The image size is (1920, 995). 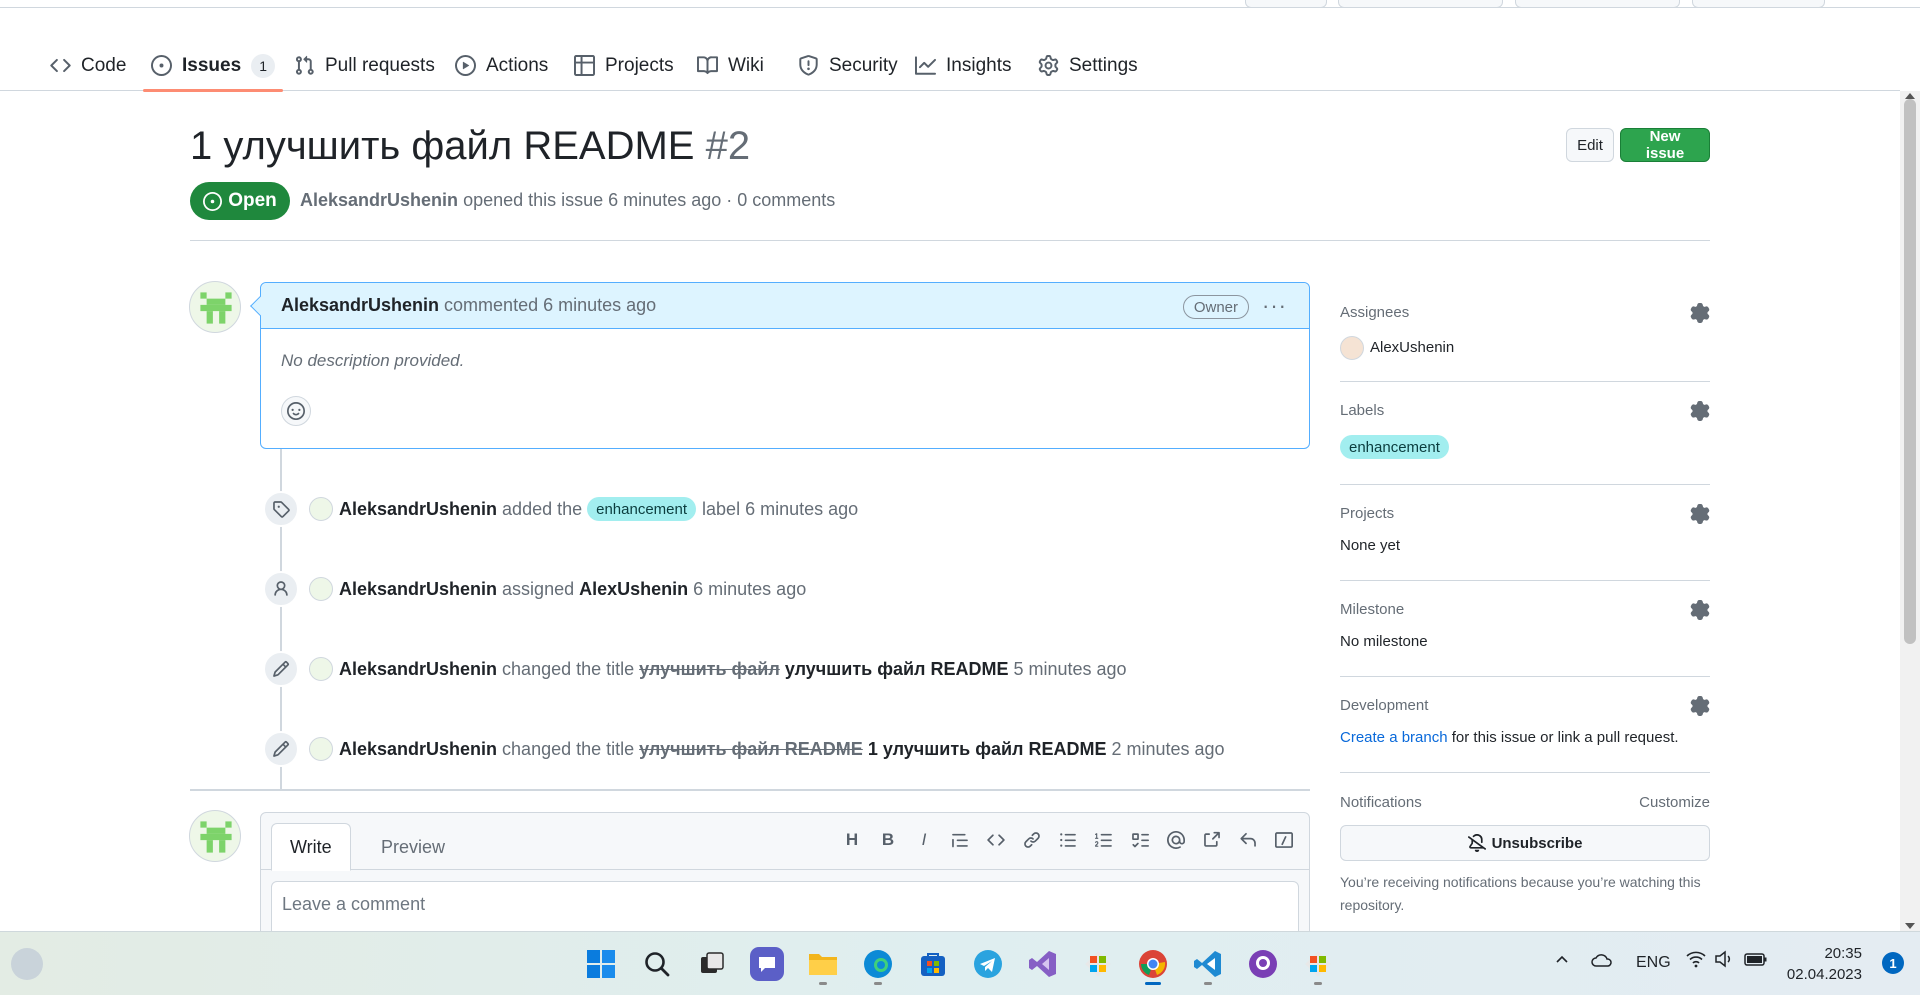 What do you see at coordinates (1700, 706) in the screenshot?
I see `development-gear-icon` at bounding box center [1700, 706].